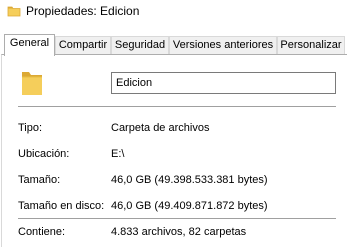  What do you see at coordinates (30, 128) in the screenshot?
I see `type-label: Tipo:` at bounding box center [30, 128].